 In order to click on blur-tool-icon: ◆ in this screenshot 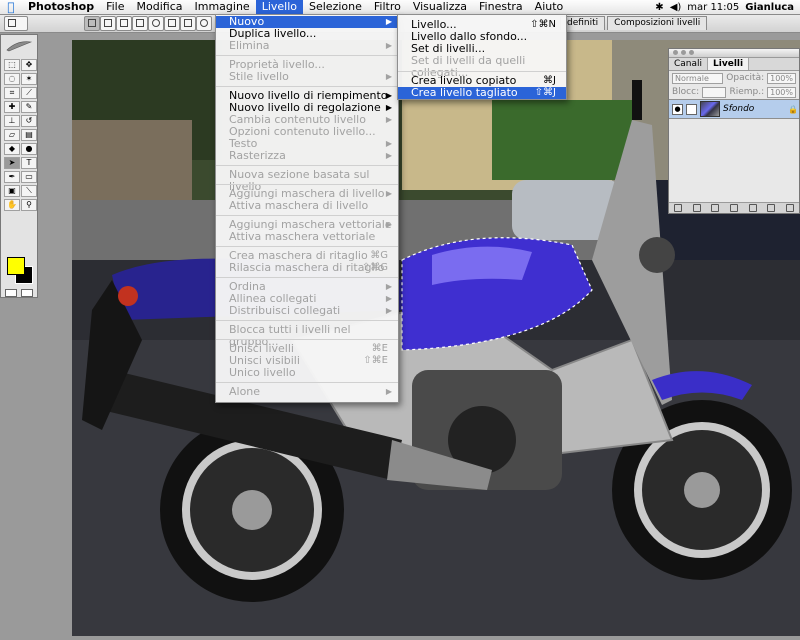, I will do `click(12, 149)`.